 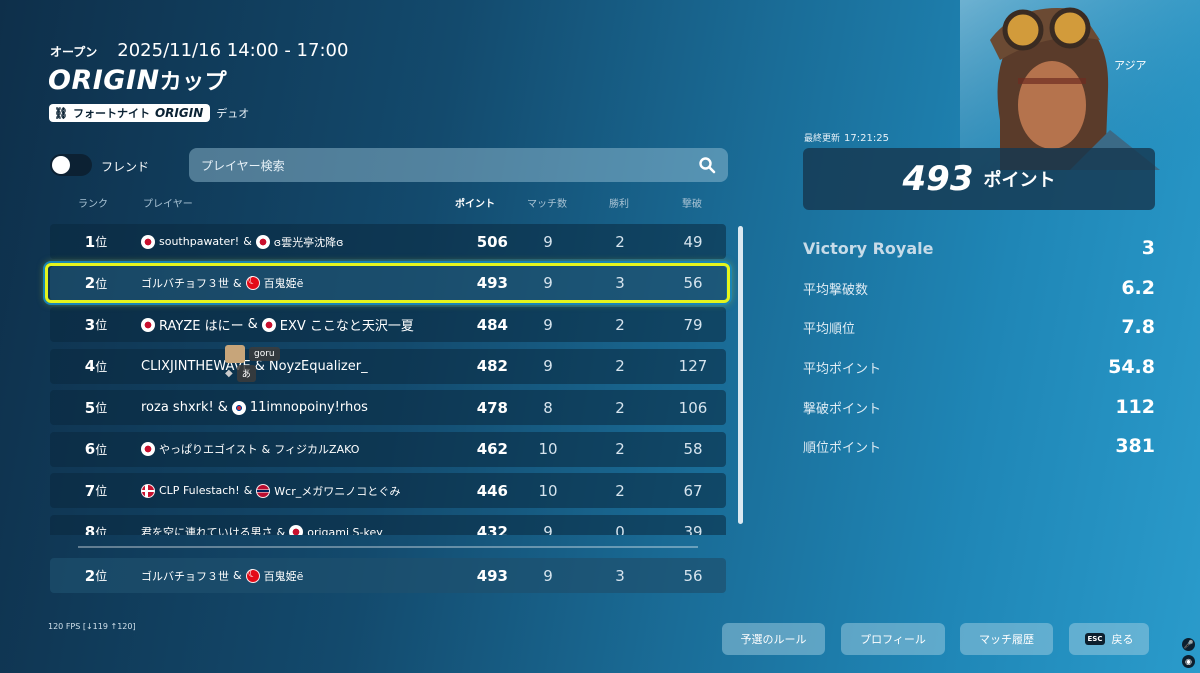 What do you see at coordinates (308, 407) in the screenshot?
I see `player2-name: 11imnopoiny!rhos` at bounding box center [308, 407].